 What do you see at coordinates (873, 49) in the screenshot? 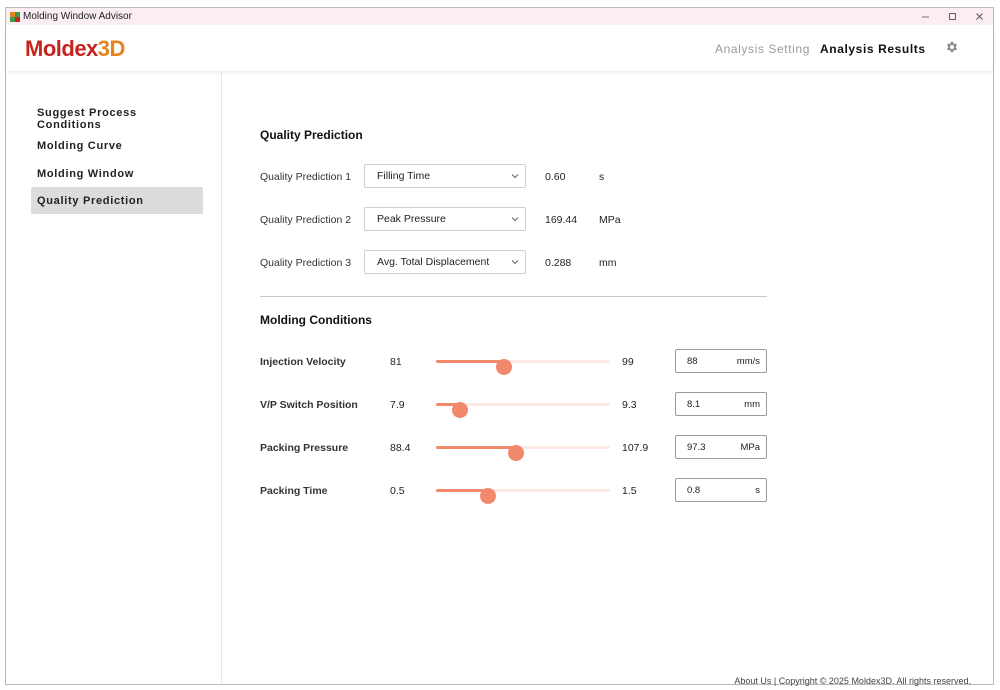
I see `tab-analysis-results: Analysis Results` at bounding box center [873, 49].